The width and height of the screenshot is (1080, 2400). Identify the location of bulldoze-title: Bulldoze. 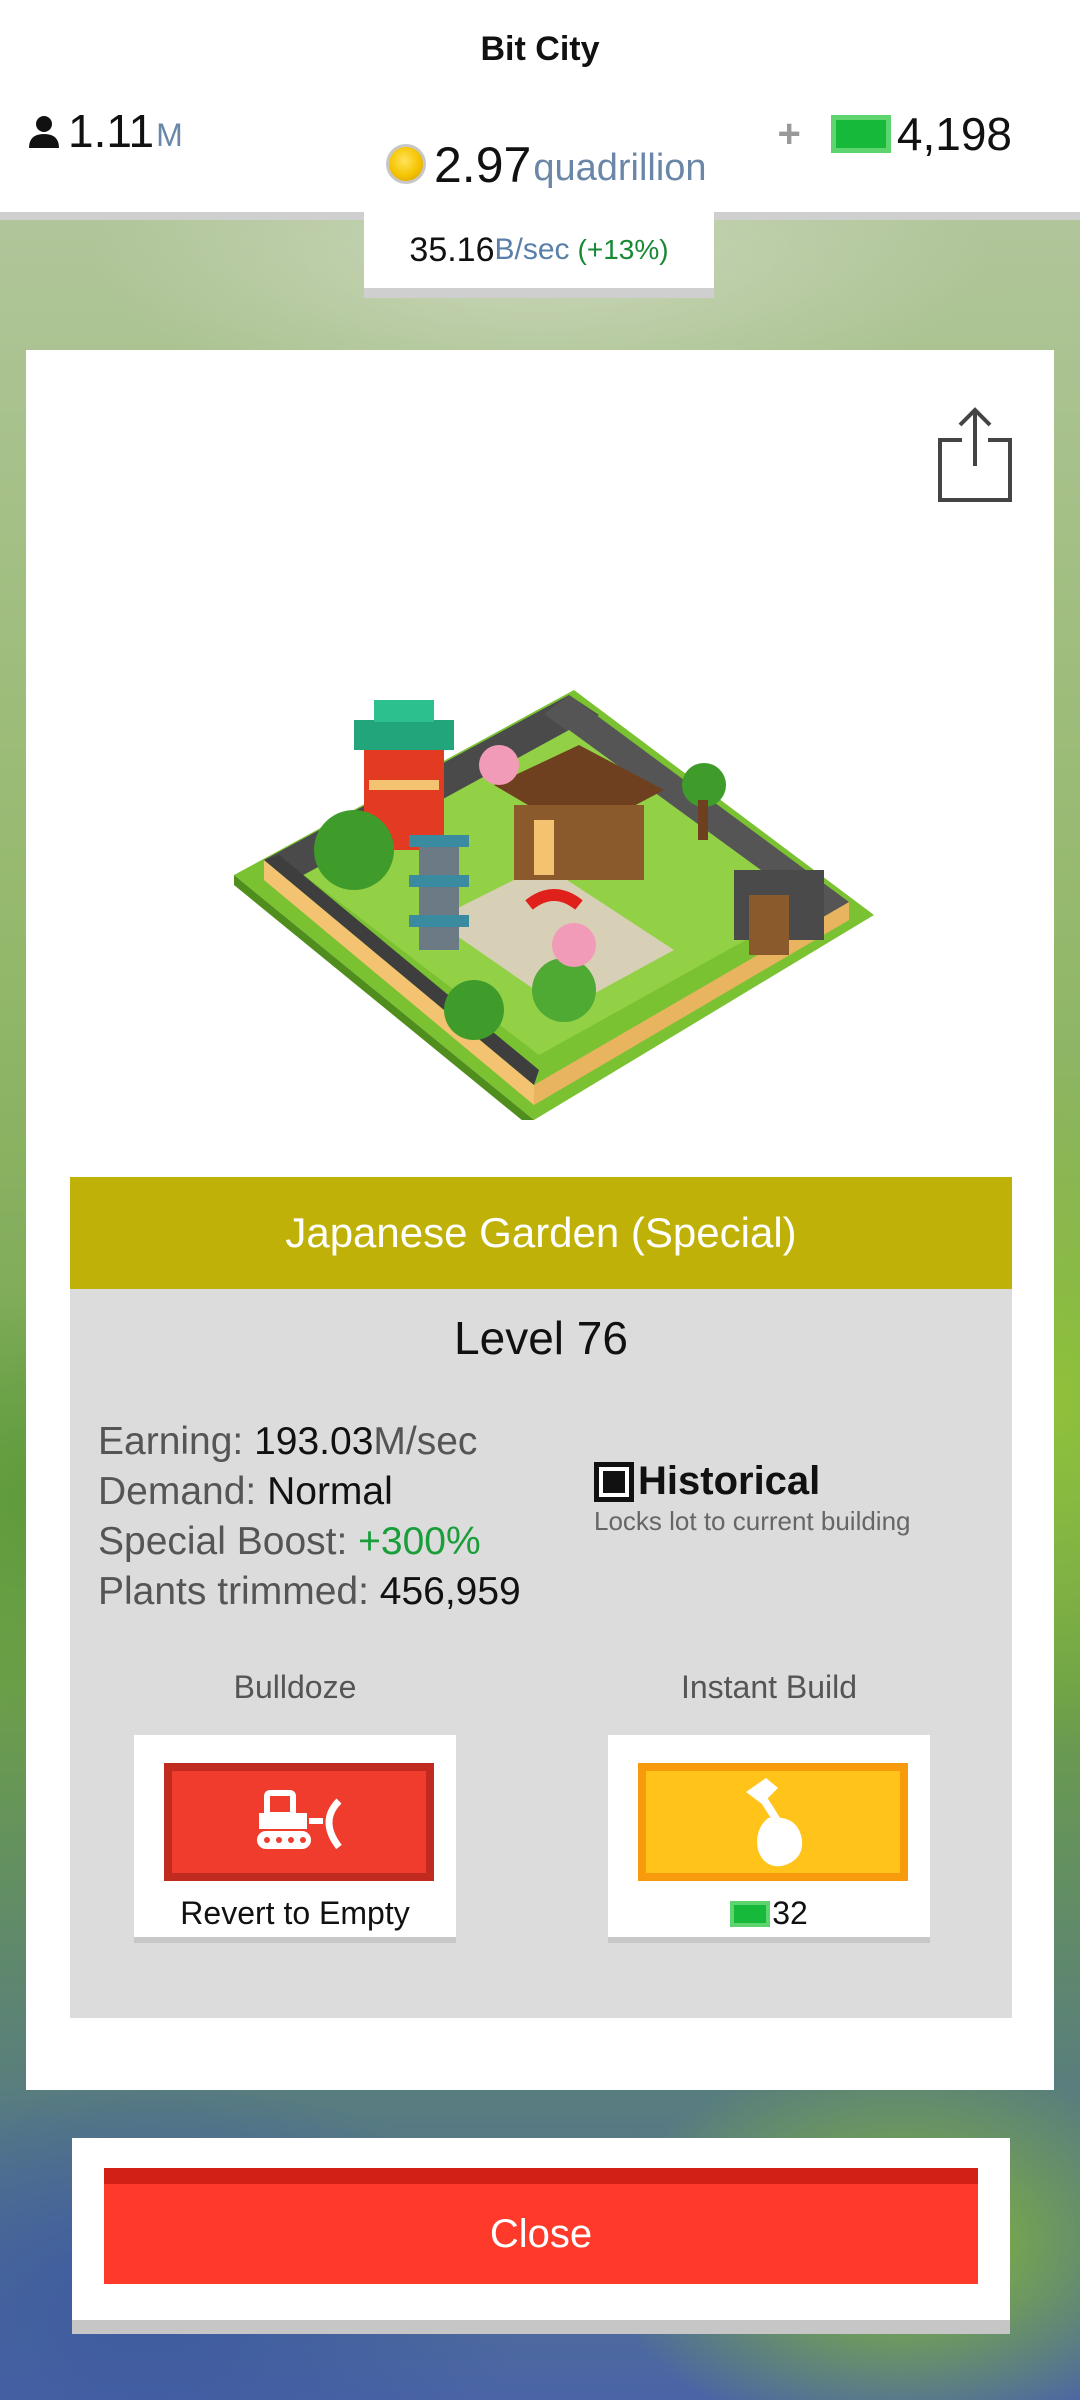
(295, 1687).